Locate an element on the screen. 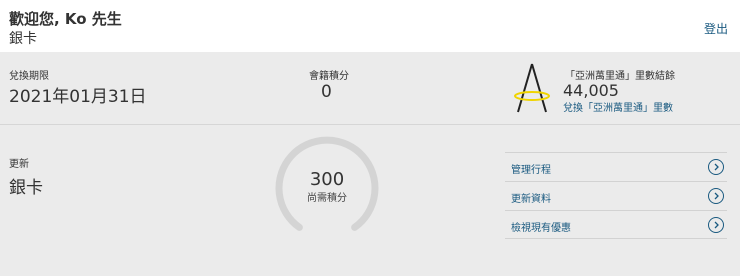  greeting-text: 歡迎您, Ko 先生 is located at coordinates (65, 19).